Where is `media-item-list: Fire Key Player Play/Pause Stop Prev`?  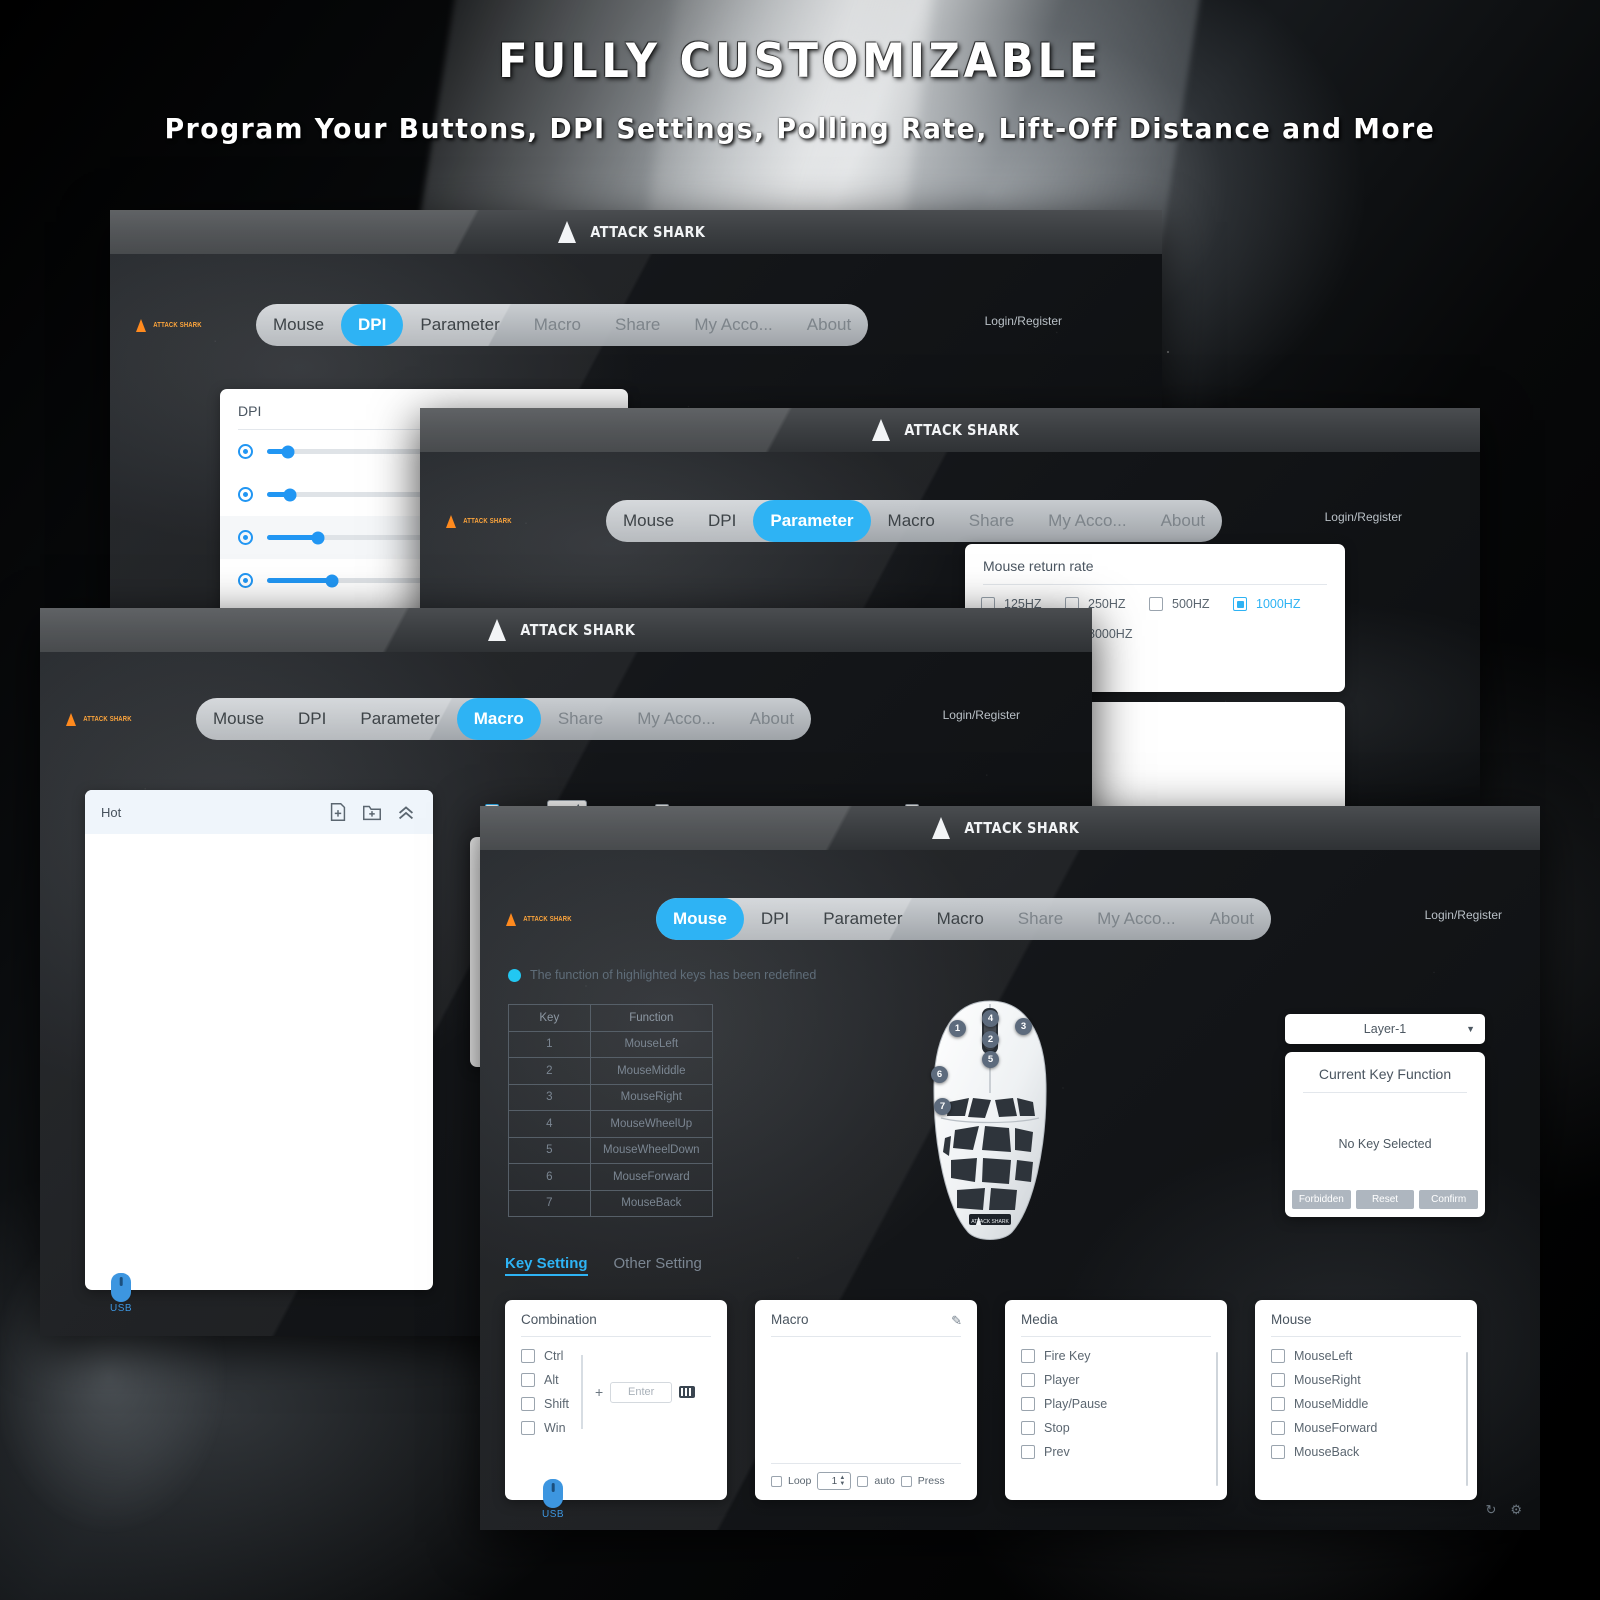
media-item-list: Fire Key Player Play/Pause Stop Prev is located at coordinates (1116, 1398).